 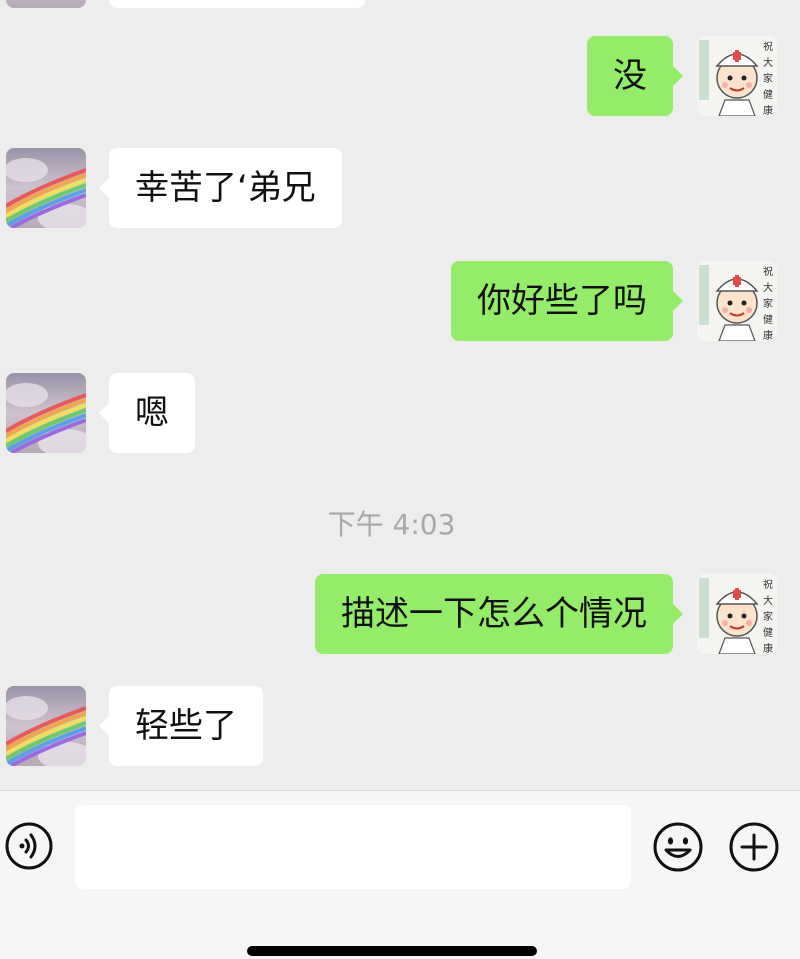 I want to click on message-row: 轻些了, so click(x=400, y=726).